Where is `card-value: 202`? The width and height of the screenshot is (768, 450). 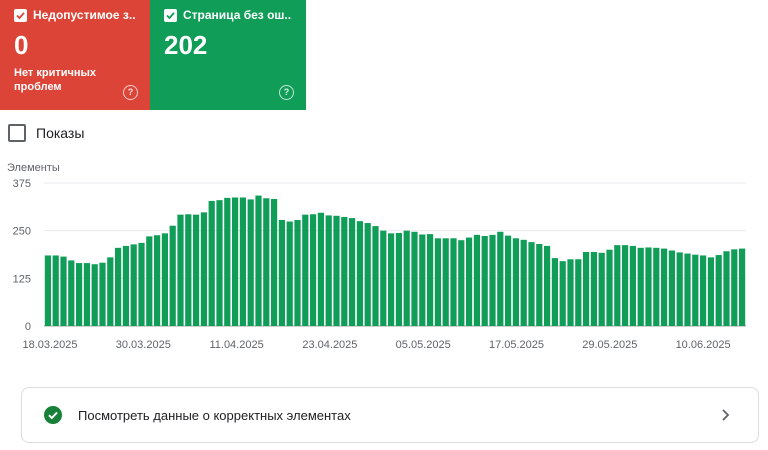 card-value: 202 is located at coordinates (186, 45).